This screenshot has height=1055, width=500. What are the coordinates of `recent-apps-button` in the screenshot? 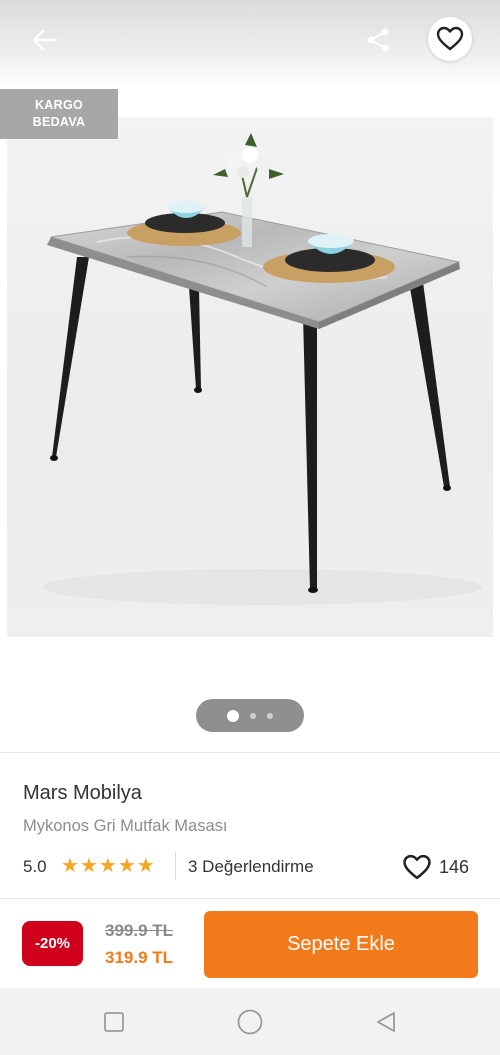 It's located at (114, 1022).